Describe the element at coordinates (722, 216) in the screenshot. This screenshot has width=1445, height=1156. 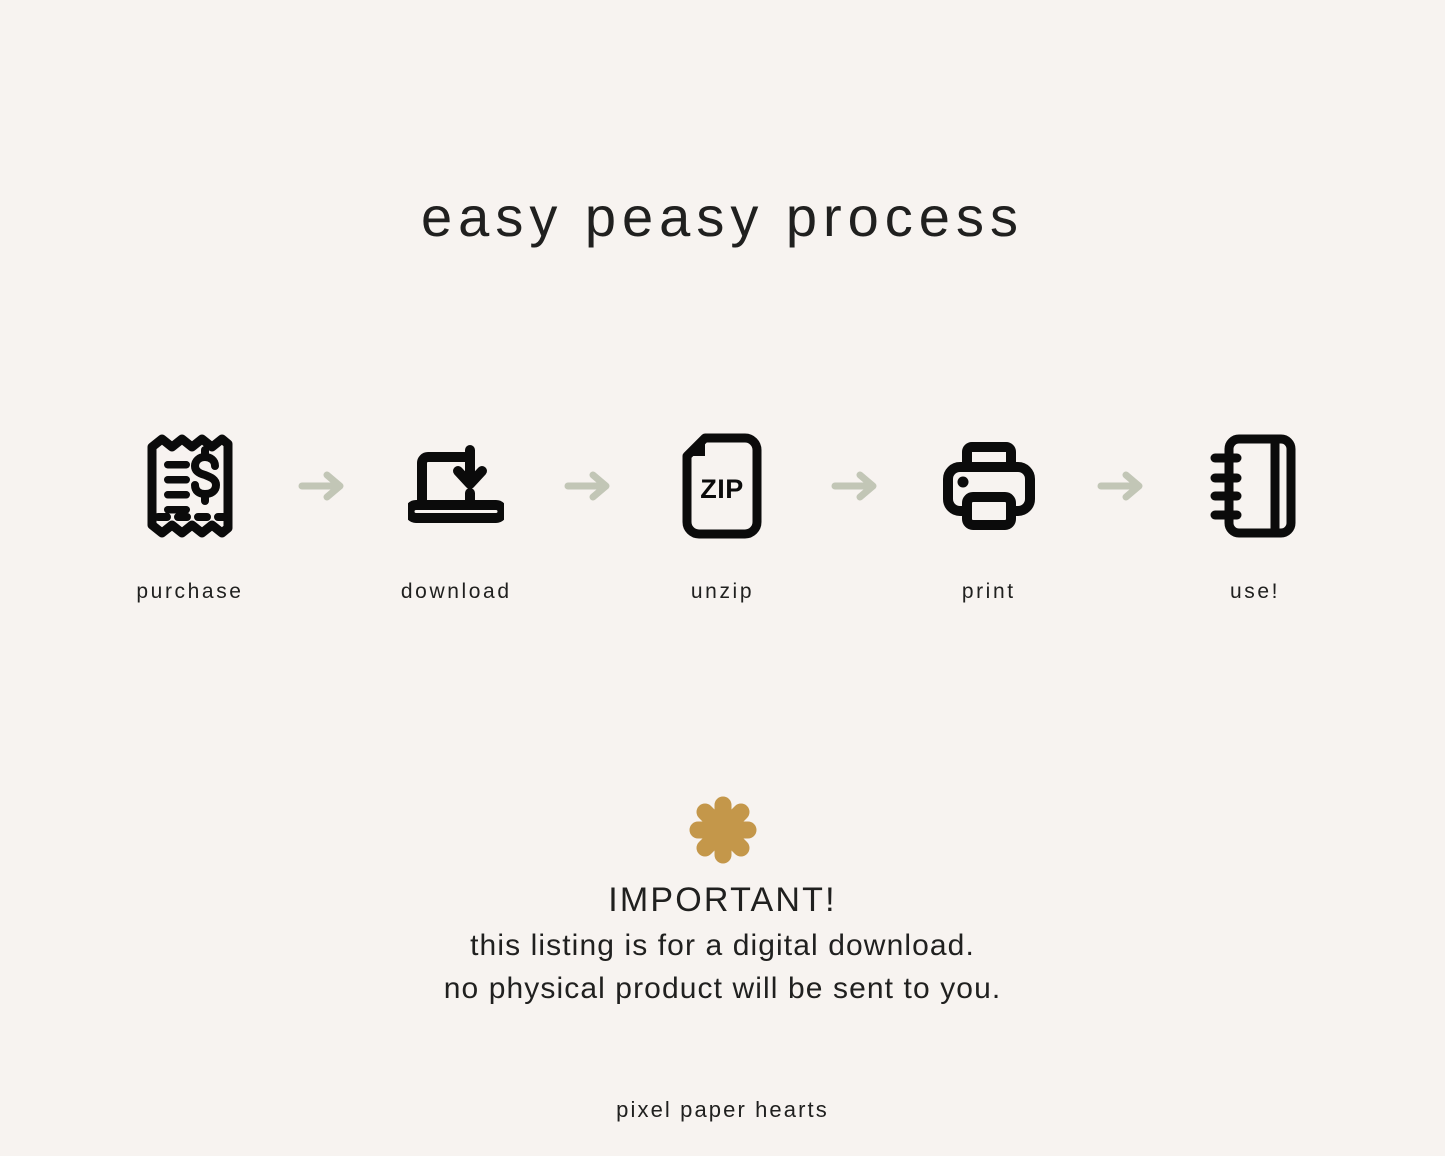
I see `page-title: easy peasy process` at that location.